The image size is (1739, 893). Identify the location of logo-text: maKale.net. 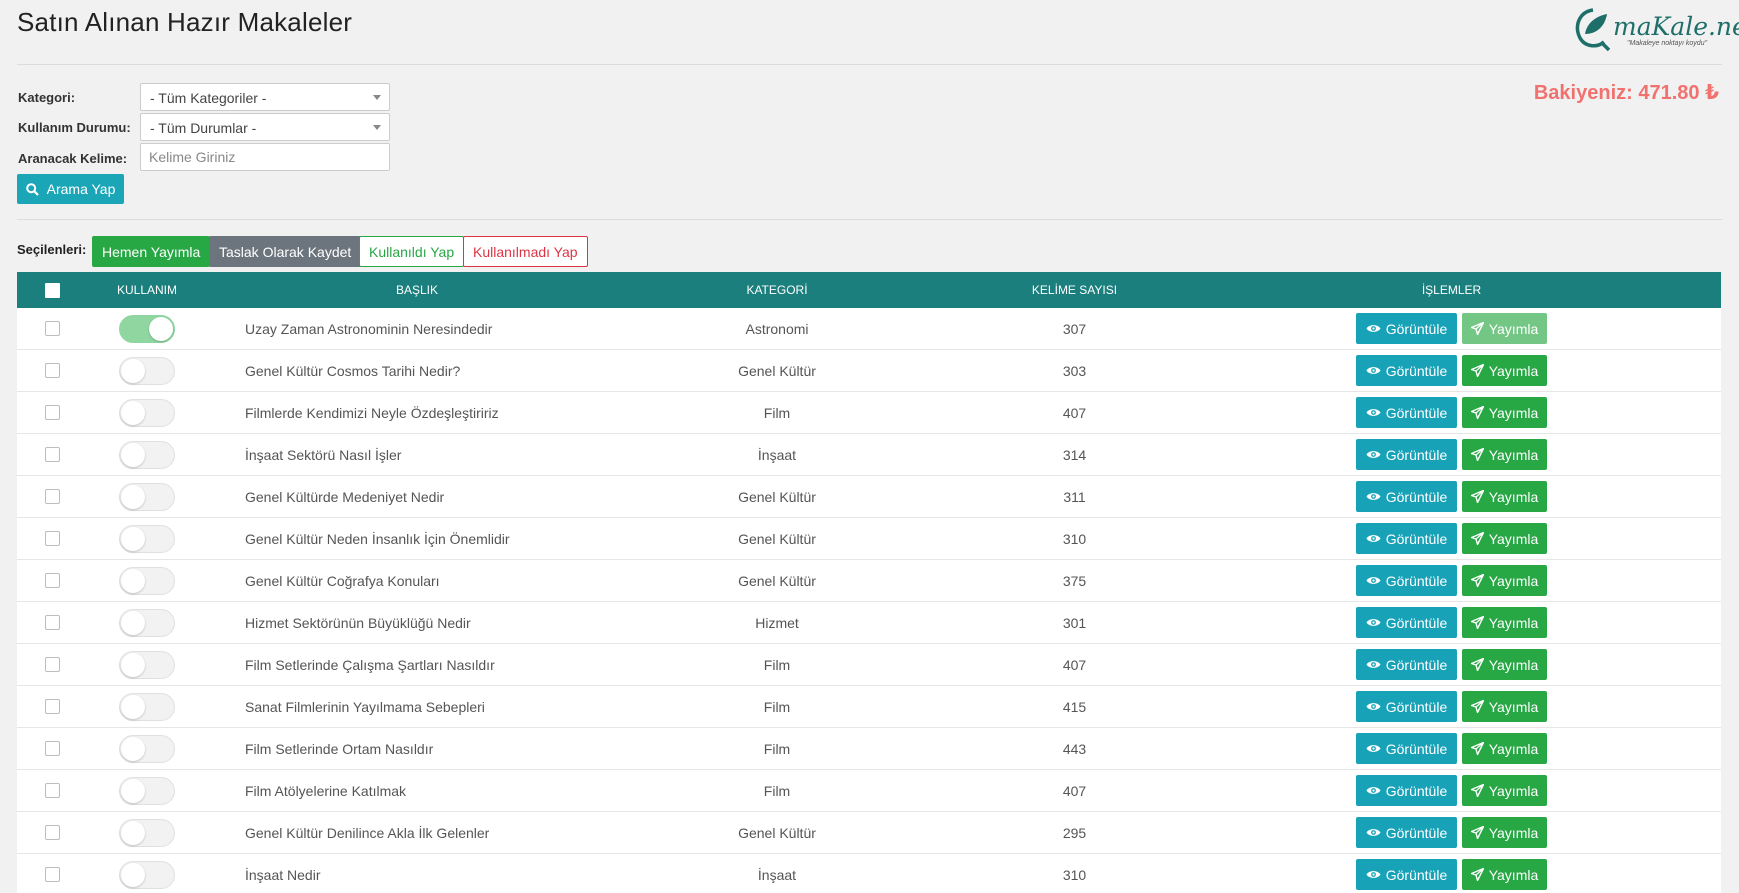
(1676, 26).